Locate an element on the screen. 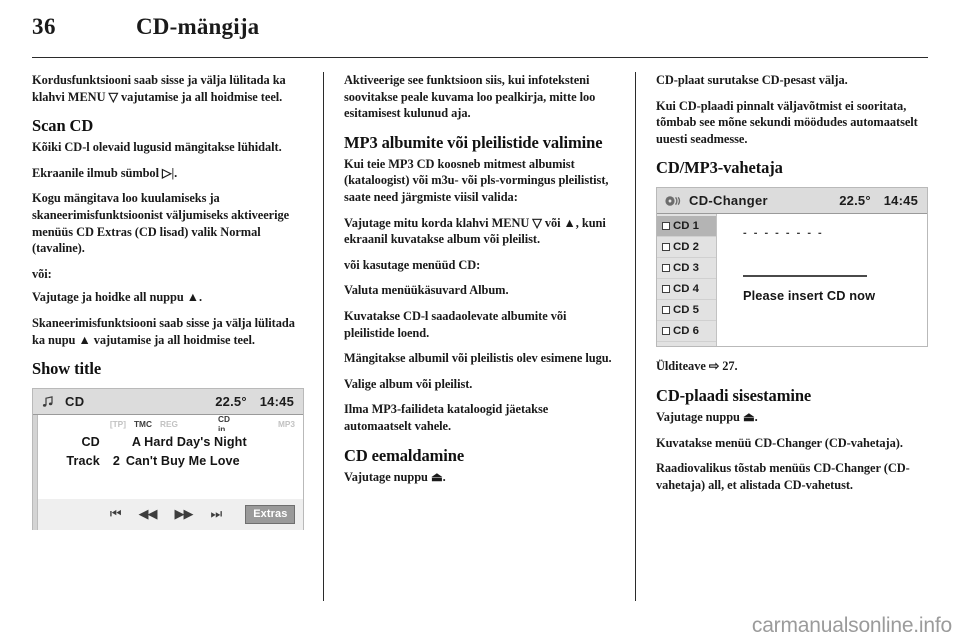  paragraph: Vajutage ja hoidke all nuppu ▲. is located at coordinates (117, 297).